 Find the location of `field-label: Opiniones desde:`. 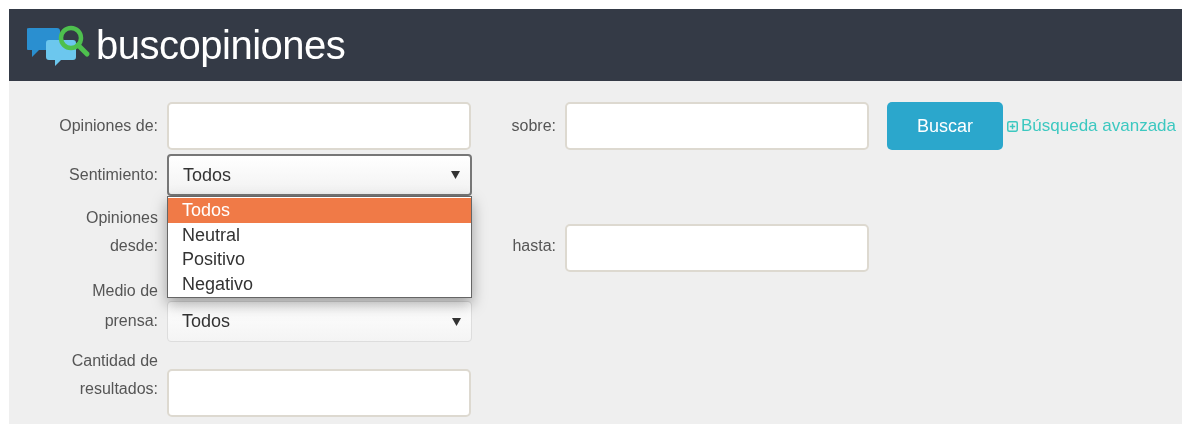

field-label: Opiniones desde: is located at coordinates (121, 232).